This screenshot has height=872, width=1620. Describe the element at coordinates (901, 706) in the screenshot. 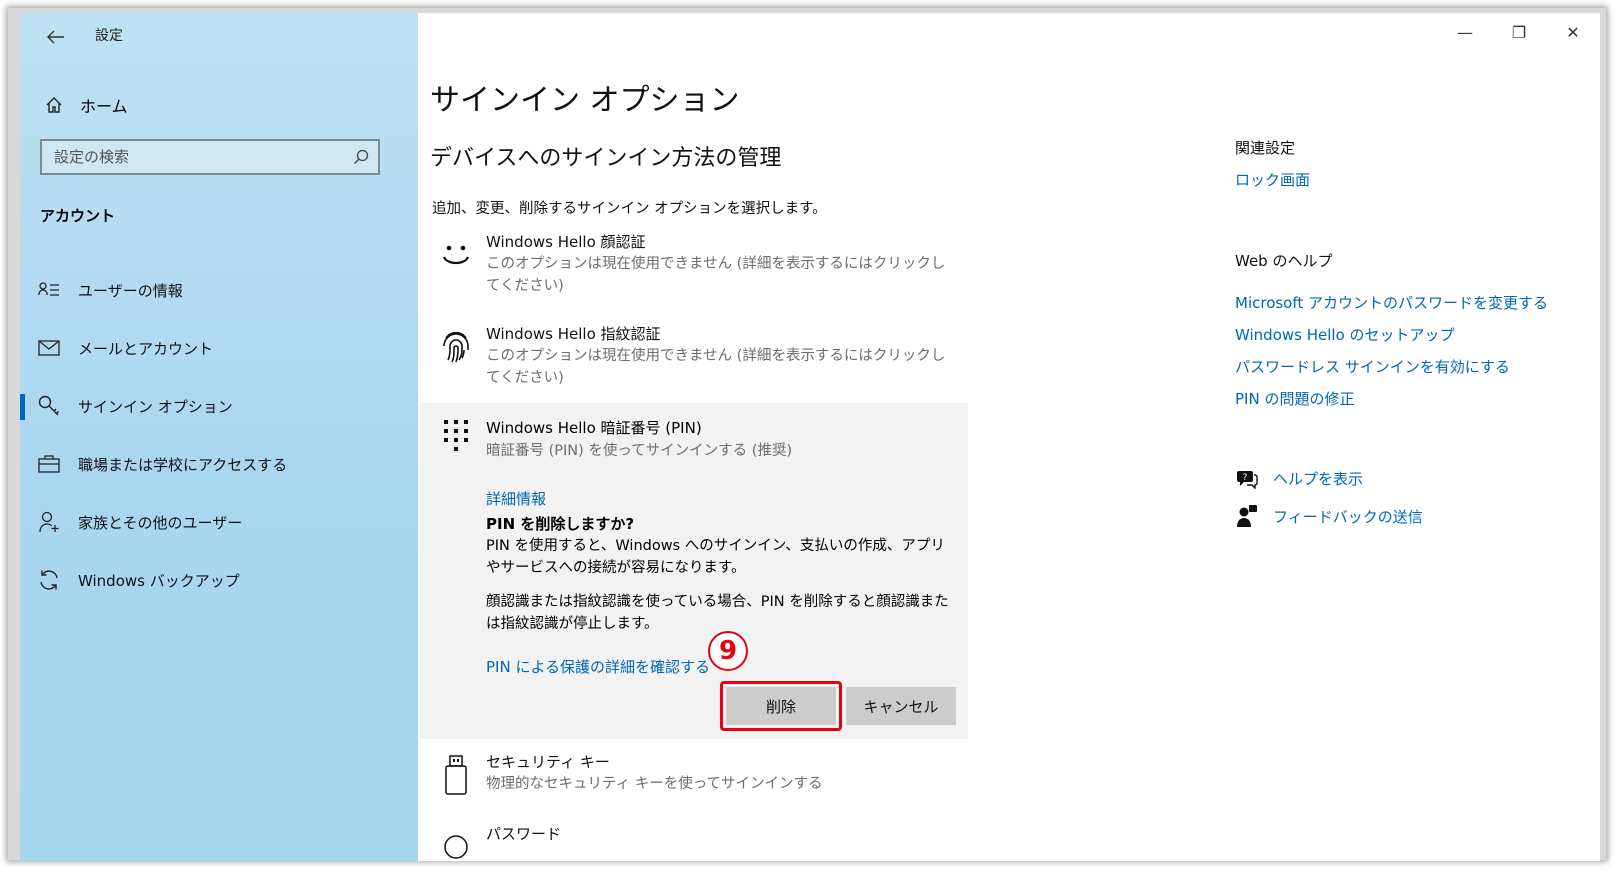

I see `cancel-button: キャンセル` at that location.